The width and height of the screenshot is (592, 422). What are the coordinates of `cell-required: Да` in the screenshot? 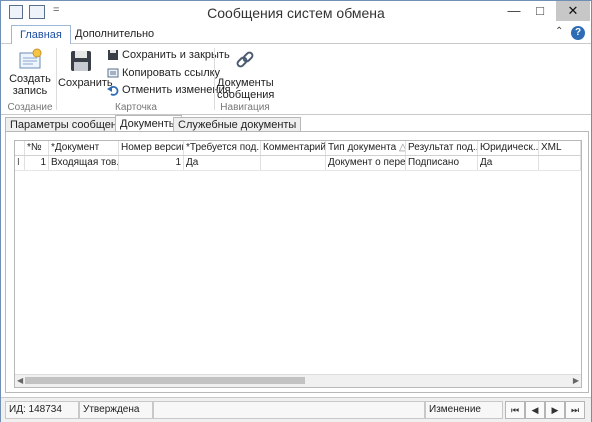 It's located at (222, 163).